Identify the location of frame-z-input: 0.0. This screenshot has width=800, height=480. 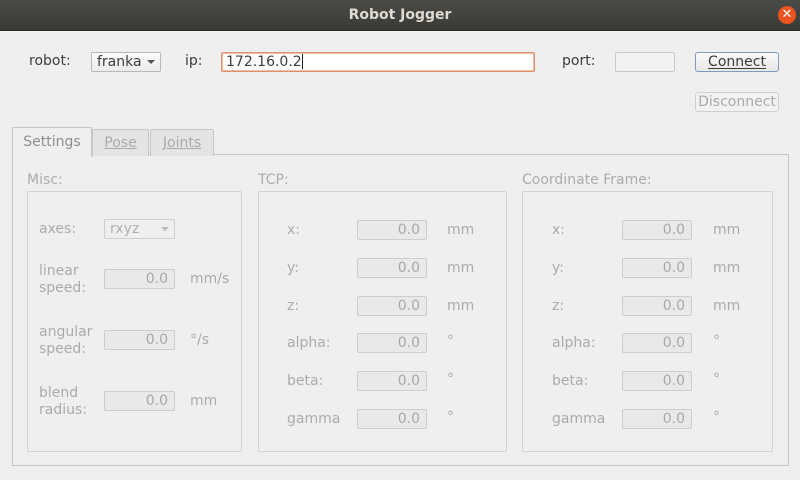
(657, 306).